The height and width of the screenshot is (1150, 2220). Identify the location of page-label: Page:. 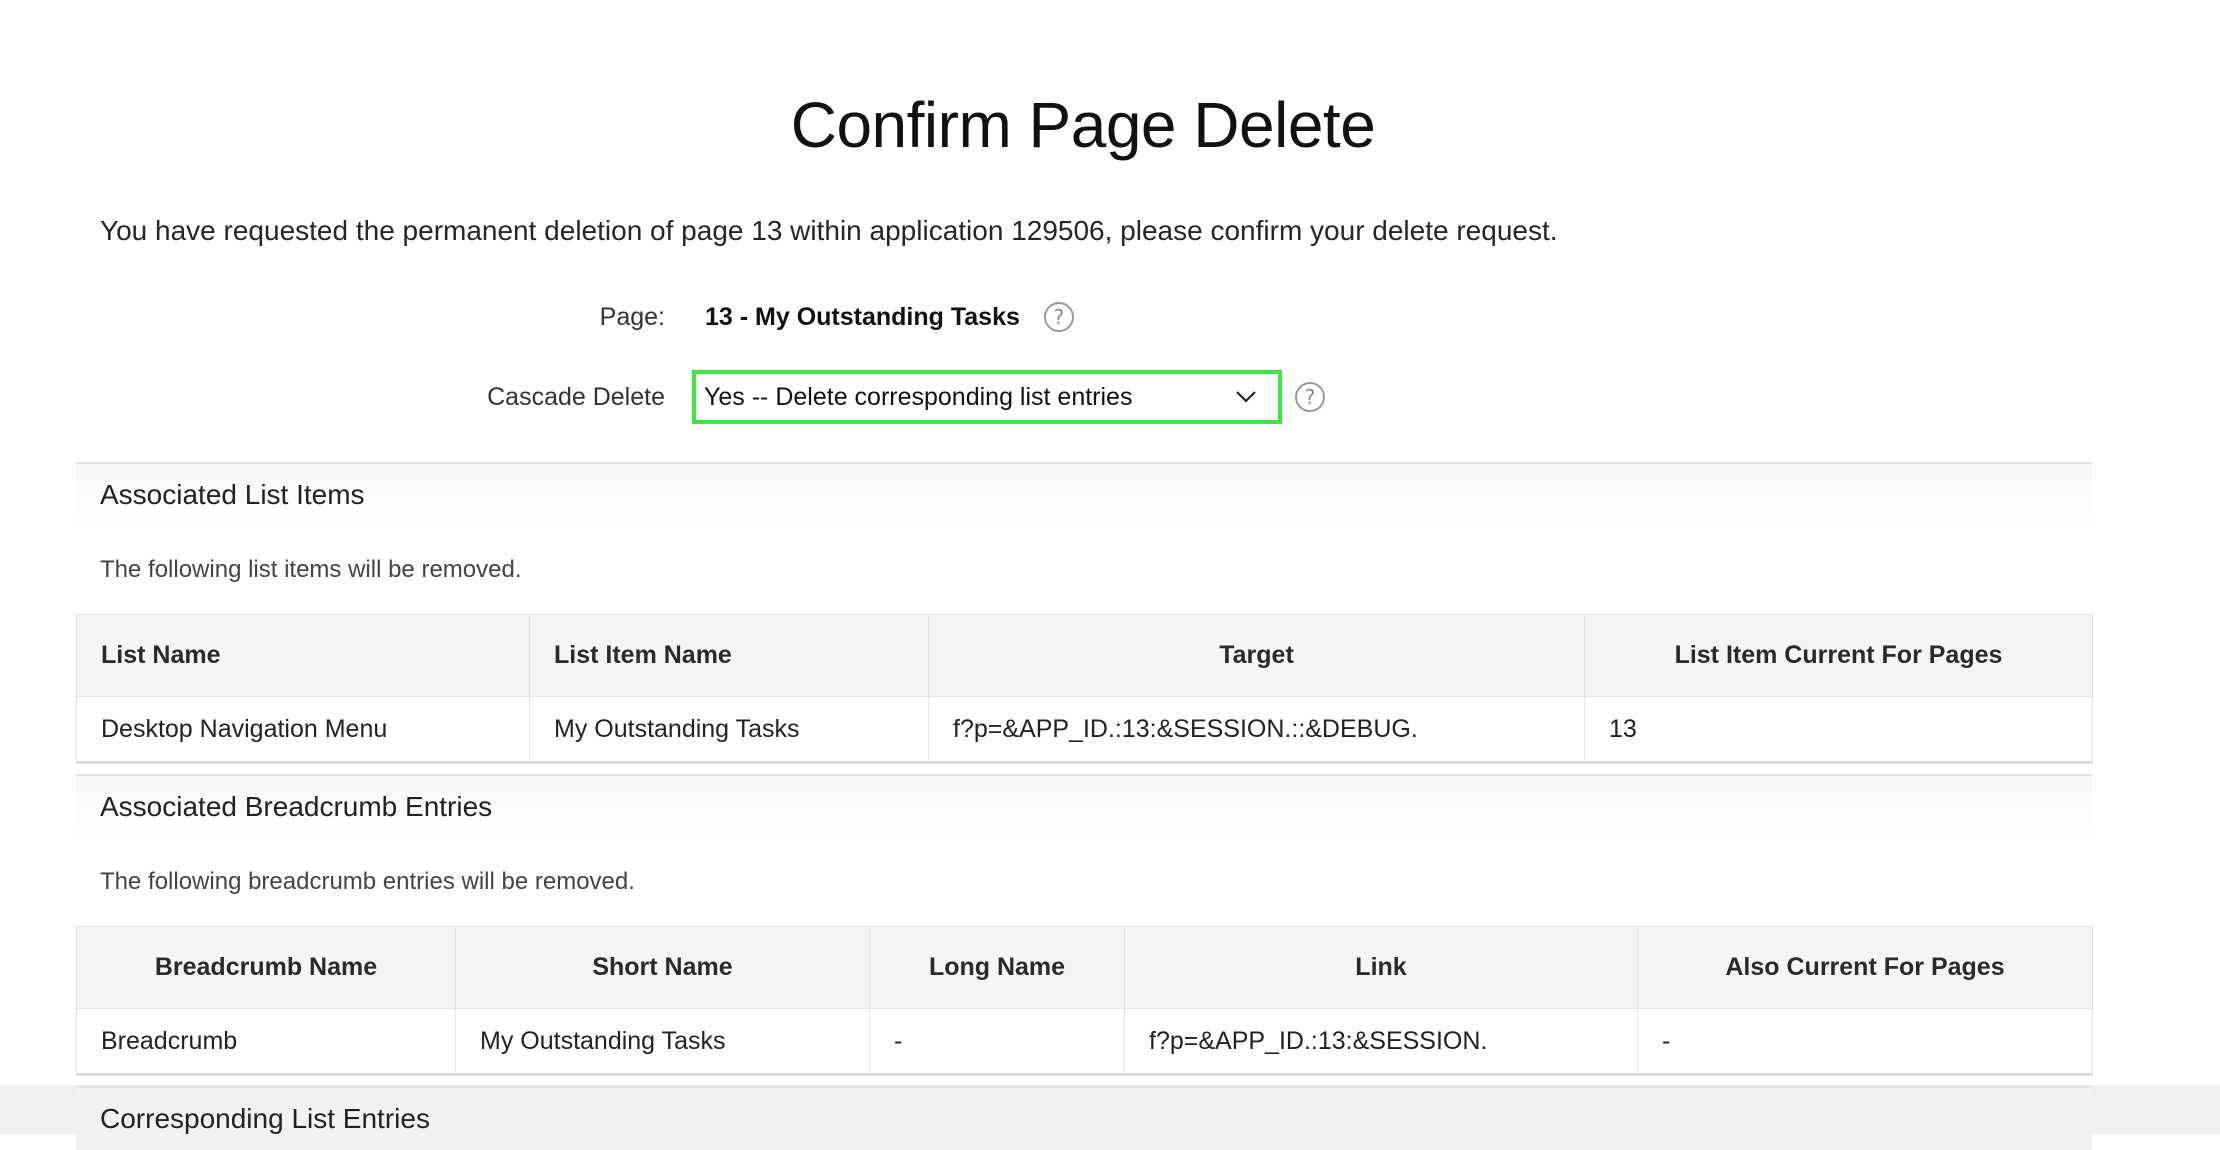
(632, 316).